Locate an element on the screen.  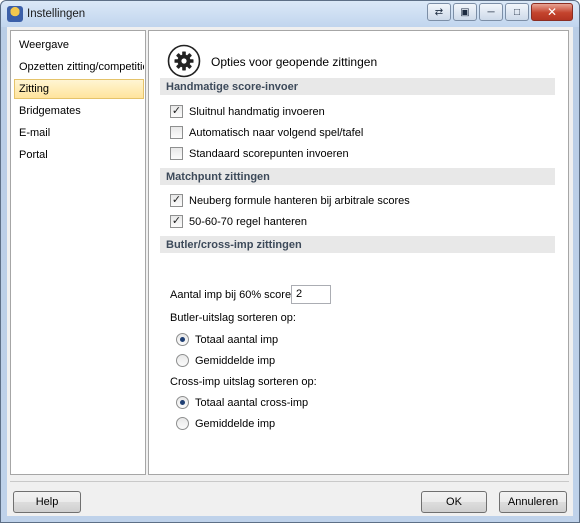
radio-cross-gemiddelde: Gemiddelde imp is located at coordinates (225, 423).